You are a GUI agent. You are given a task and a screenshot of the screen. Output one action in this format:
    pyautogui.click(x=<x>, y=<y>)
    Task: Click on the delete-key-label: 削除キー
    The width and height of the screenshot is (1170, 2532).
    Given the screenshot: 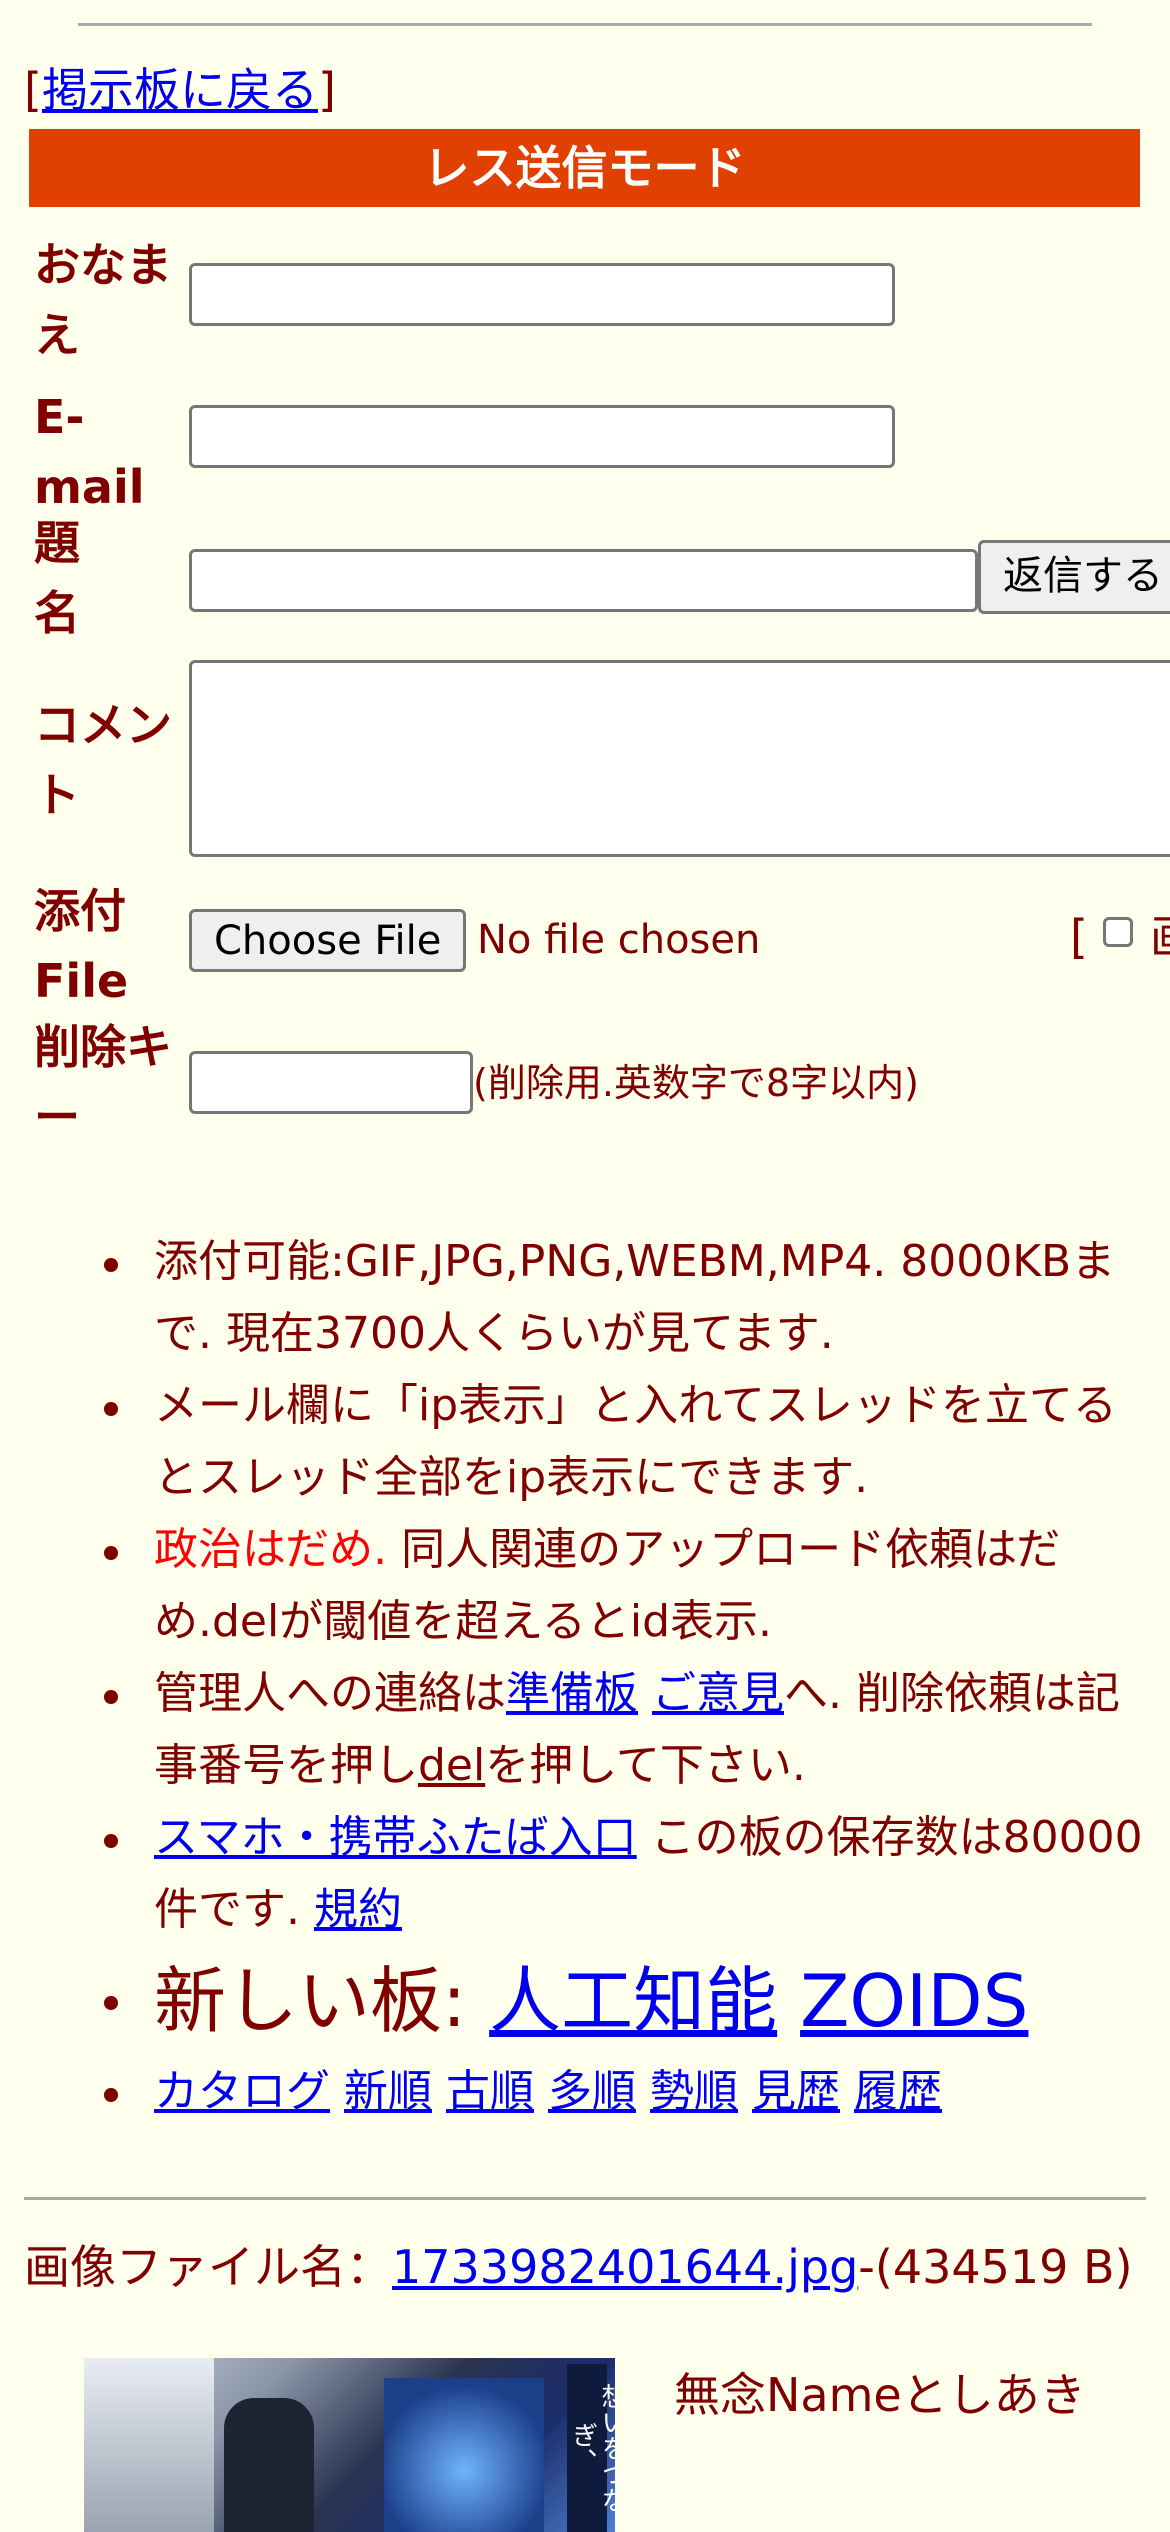 What is the action you would take?
    pyautogui.click(x=103, y=1082)
    